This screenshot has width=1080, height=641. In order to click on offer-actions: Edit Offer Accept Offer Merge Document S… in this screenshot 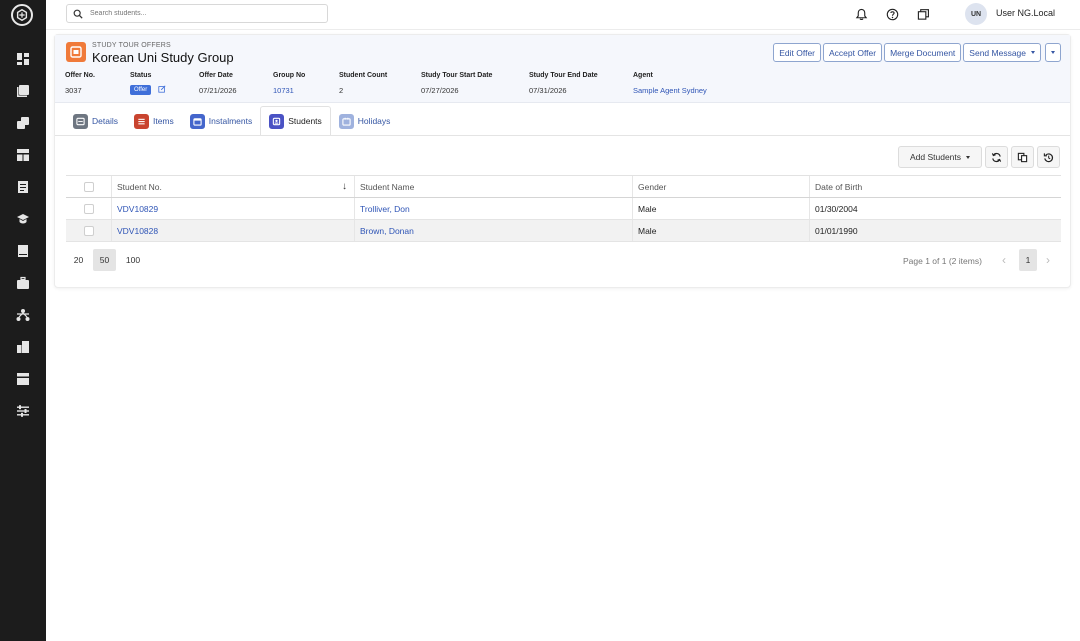, I will do `click(917, 52)`.